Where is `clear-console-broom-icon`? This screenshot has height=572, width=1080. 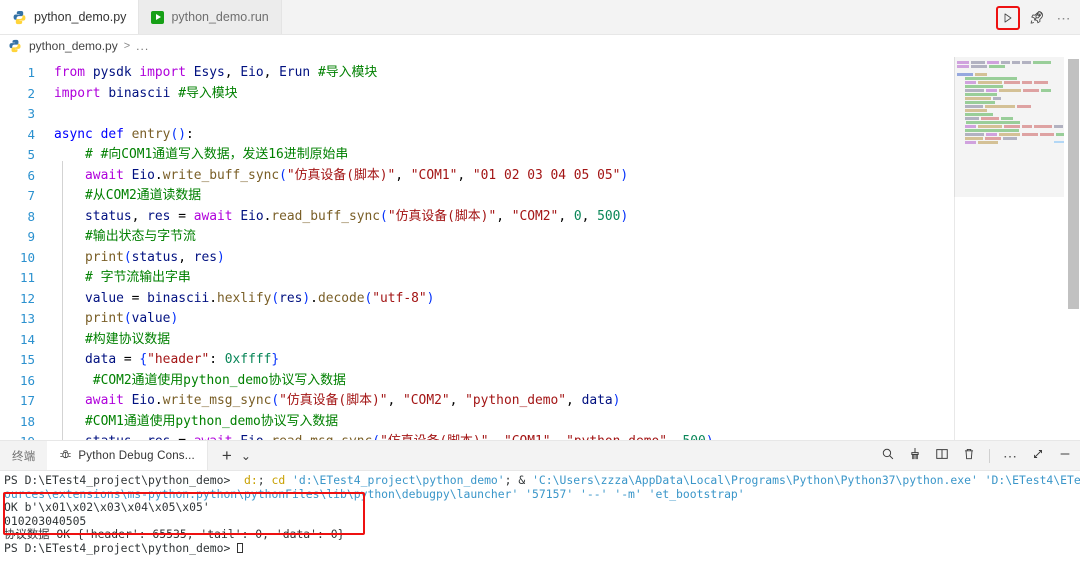 clear-console-broom-icon is located at coordinates (915, 456).